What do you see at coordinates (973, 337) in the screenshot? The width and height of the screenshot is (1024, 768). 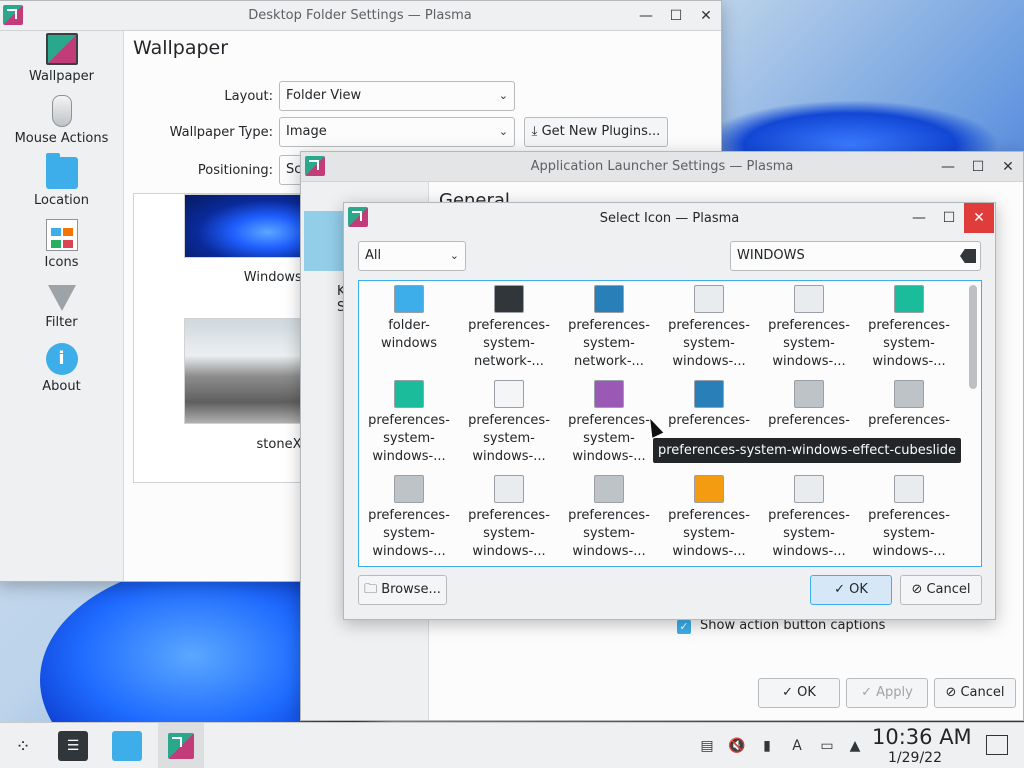 I see `scrollbar` at bounding box center [973, 337].